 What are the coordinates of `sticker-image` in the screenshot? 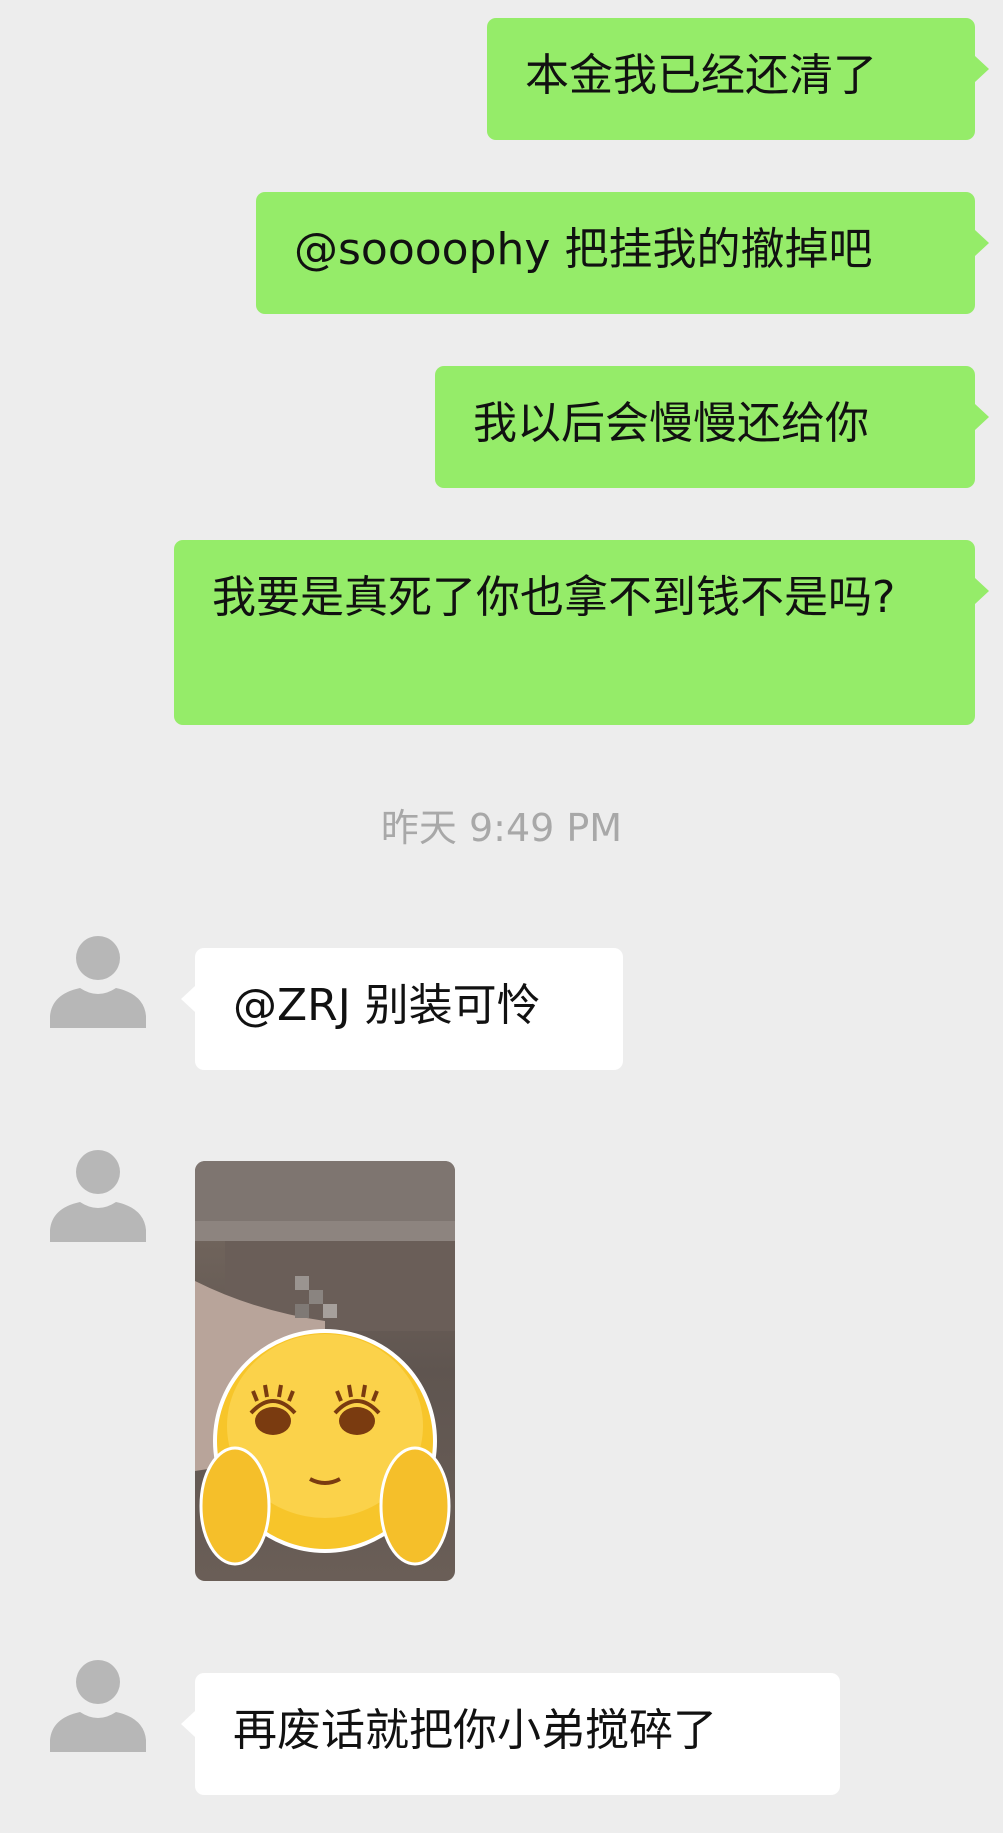 It's located at (325, 1371).